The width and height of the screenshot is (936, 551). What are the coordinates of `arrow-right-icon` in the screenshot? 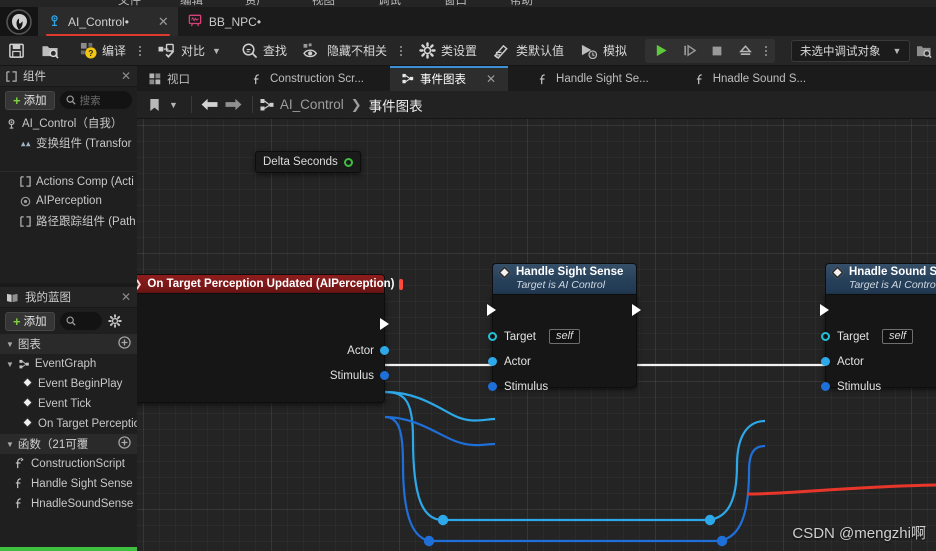 It's located at (233, 104).